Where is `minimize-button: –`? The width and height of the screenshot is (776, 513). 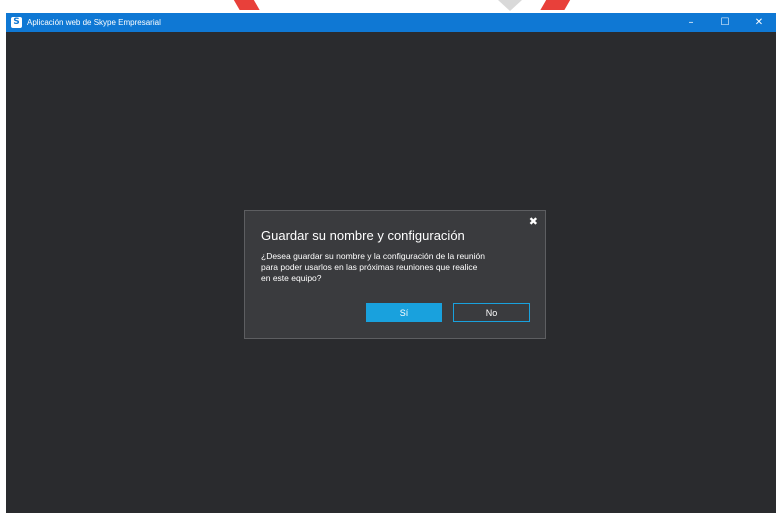 minimize-button: – is located at coordinates (691, 22).